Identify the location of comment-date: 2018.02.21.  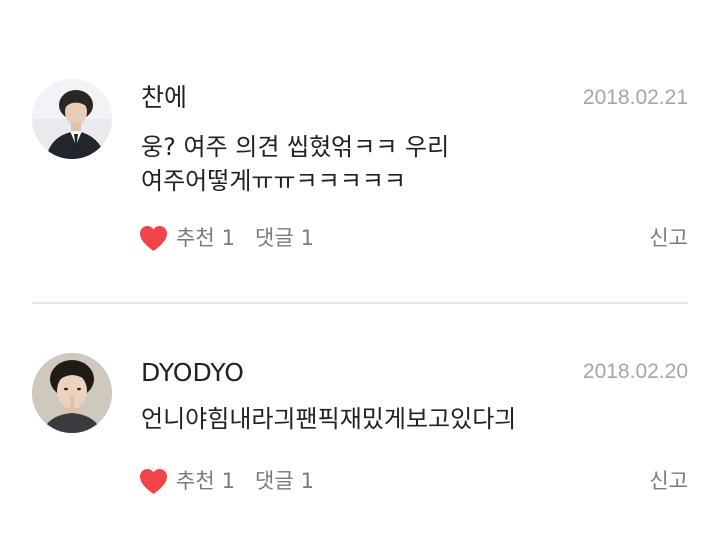
(635, 97).